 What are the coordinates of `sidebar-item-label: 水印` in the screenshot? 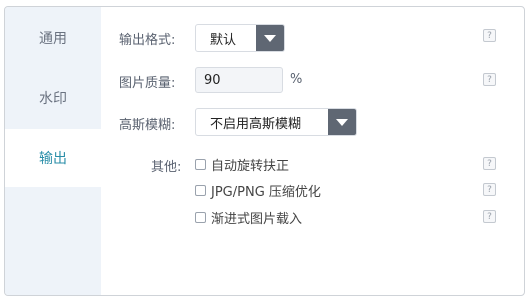 It's located at (53, 99).